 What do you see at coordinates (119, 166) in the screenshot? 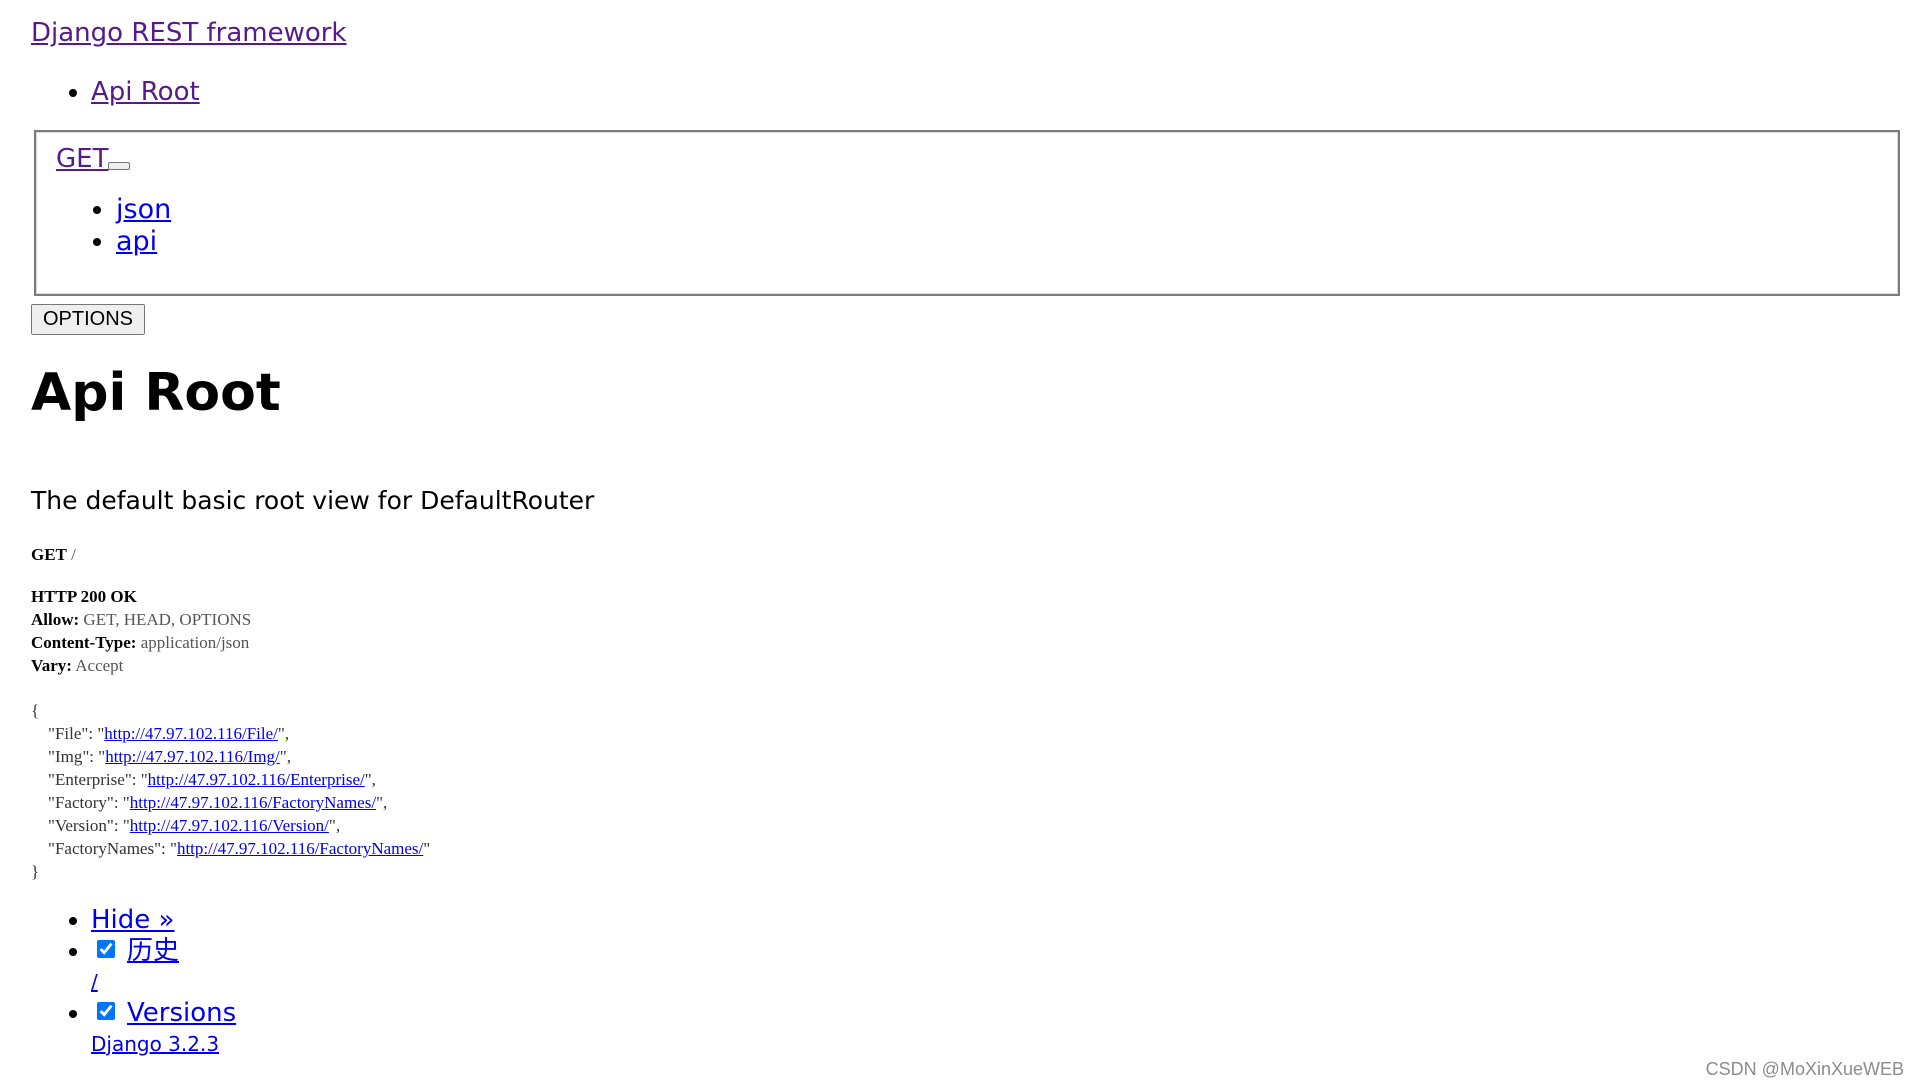
I see `format-dropdown-toggle-button` at bounding box center [119, 166].